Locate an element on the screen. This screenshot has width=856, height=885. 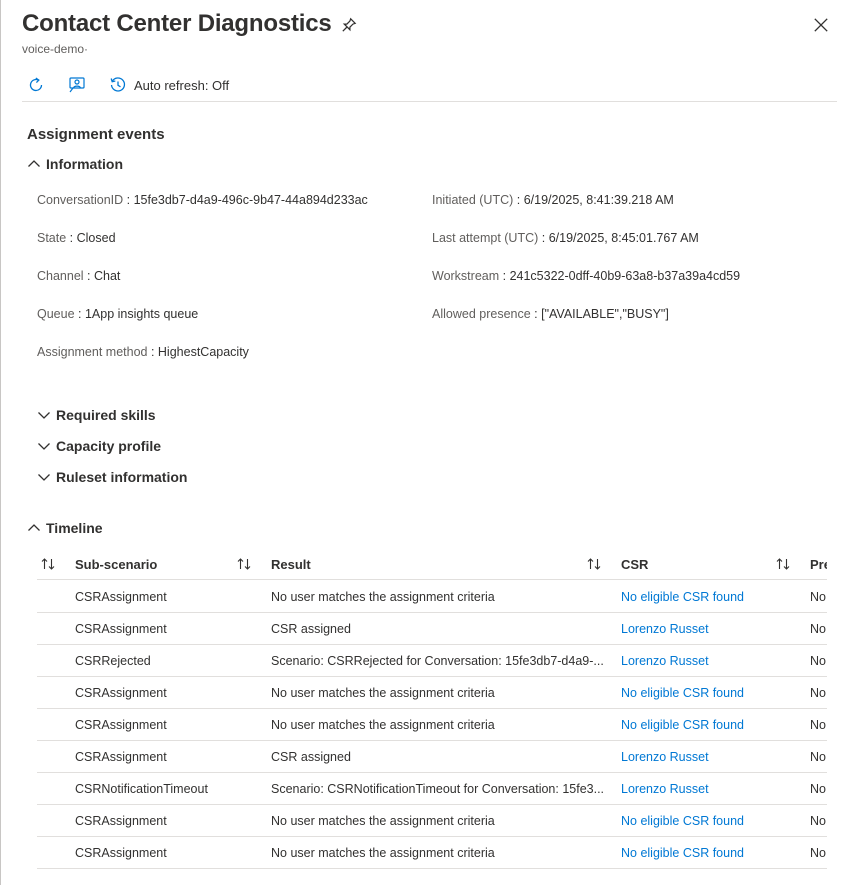
toolbar: Auto refresh: Off is located at coordinates (429, 86).